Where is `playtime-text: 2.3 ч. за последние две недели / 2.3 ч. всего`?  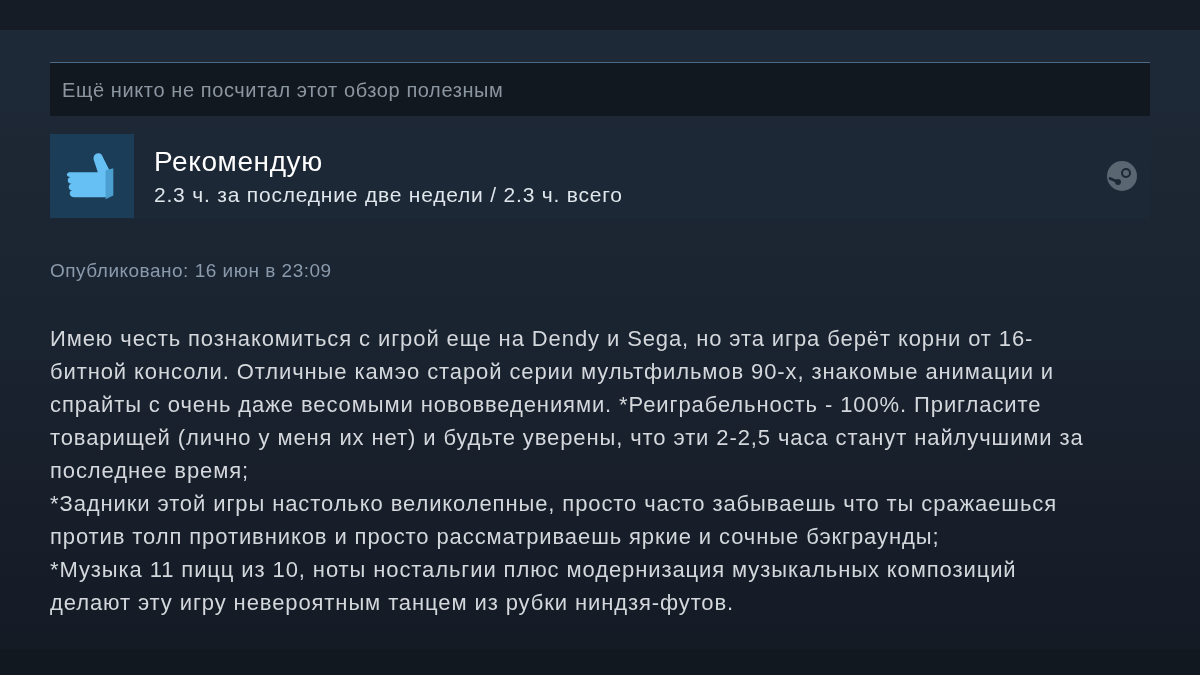 playtime-text: 2.3 ч. за последние две недели / 2.3 ч. всего is located at coordinates (388, 194).